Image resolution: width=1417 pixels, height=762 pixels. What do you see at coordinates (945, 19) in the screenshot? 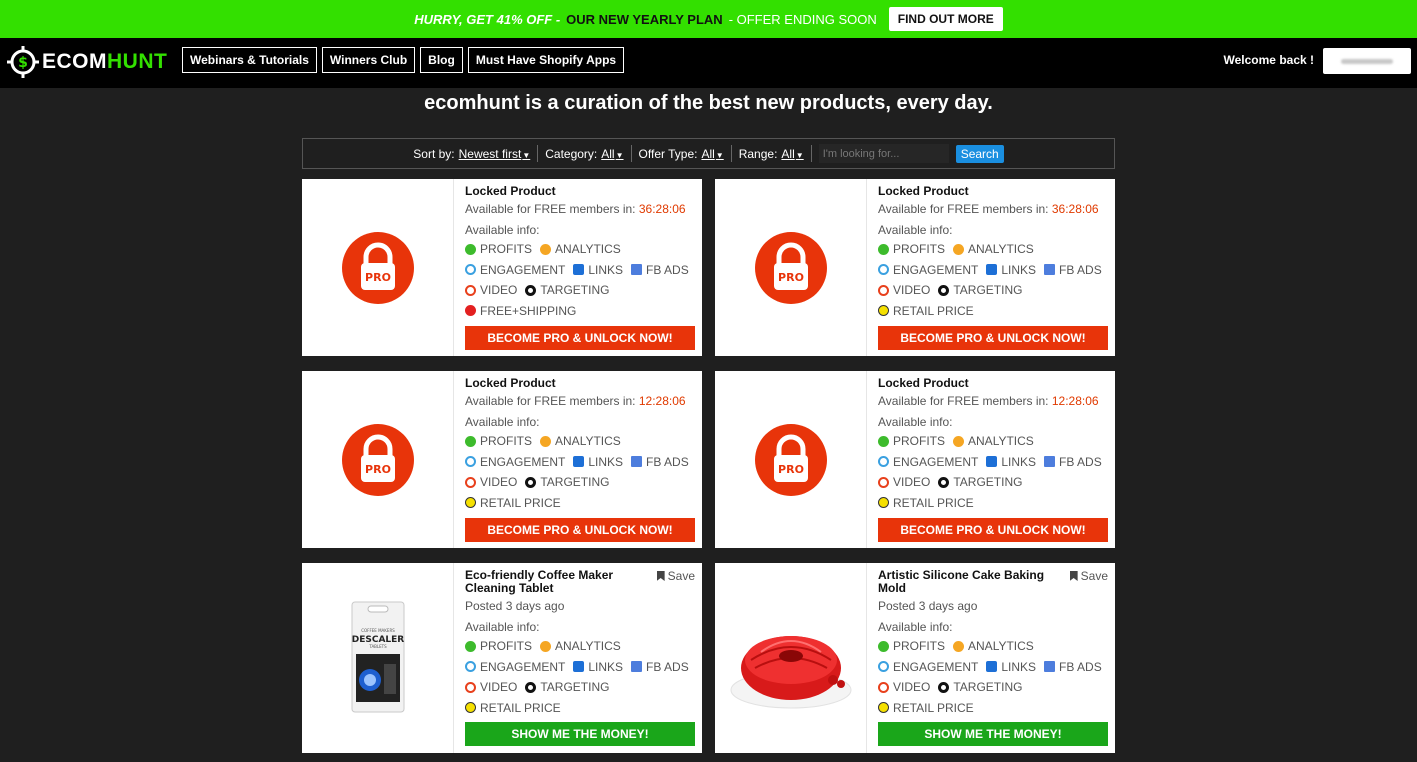
I see `find-out-more-button: FIND OUT MORE` at bounding box center [945, 19].